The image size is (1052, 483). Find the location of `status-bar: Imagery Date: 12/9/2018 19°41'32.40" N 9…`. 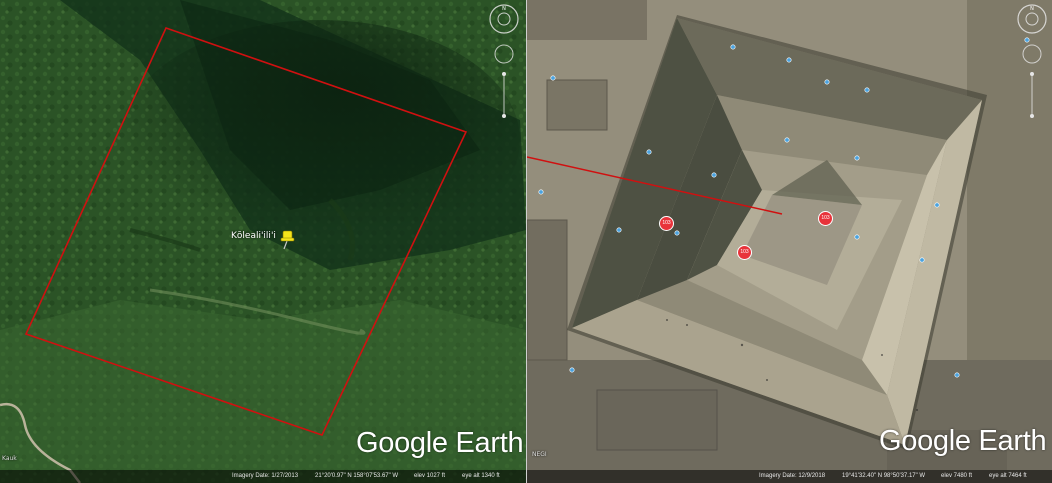

status-bar: Imagery Date: 12/9/2018 19°41'32.40" N 9… is located at coordinates (789, 476).